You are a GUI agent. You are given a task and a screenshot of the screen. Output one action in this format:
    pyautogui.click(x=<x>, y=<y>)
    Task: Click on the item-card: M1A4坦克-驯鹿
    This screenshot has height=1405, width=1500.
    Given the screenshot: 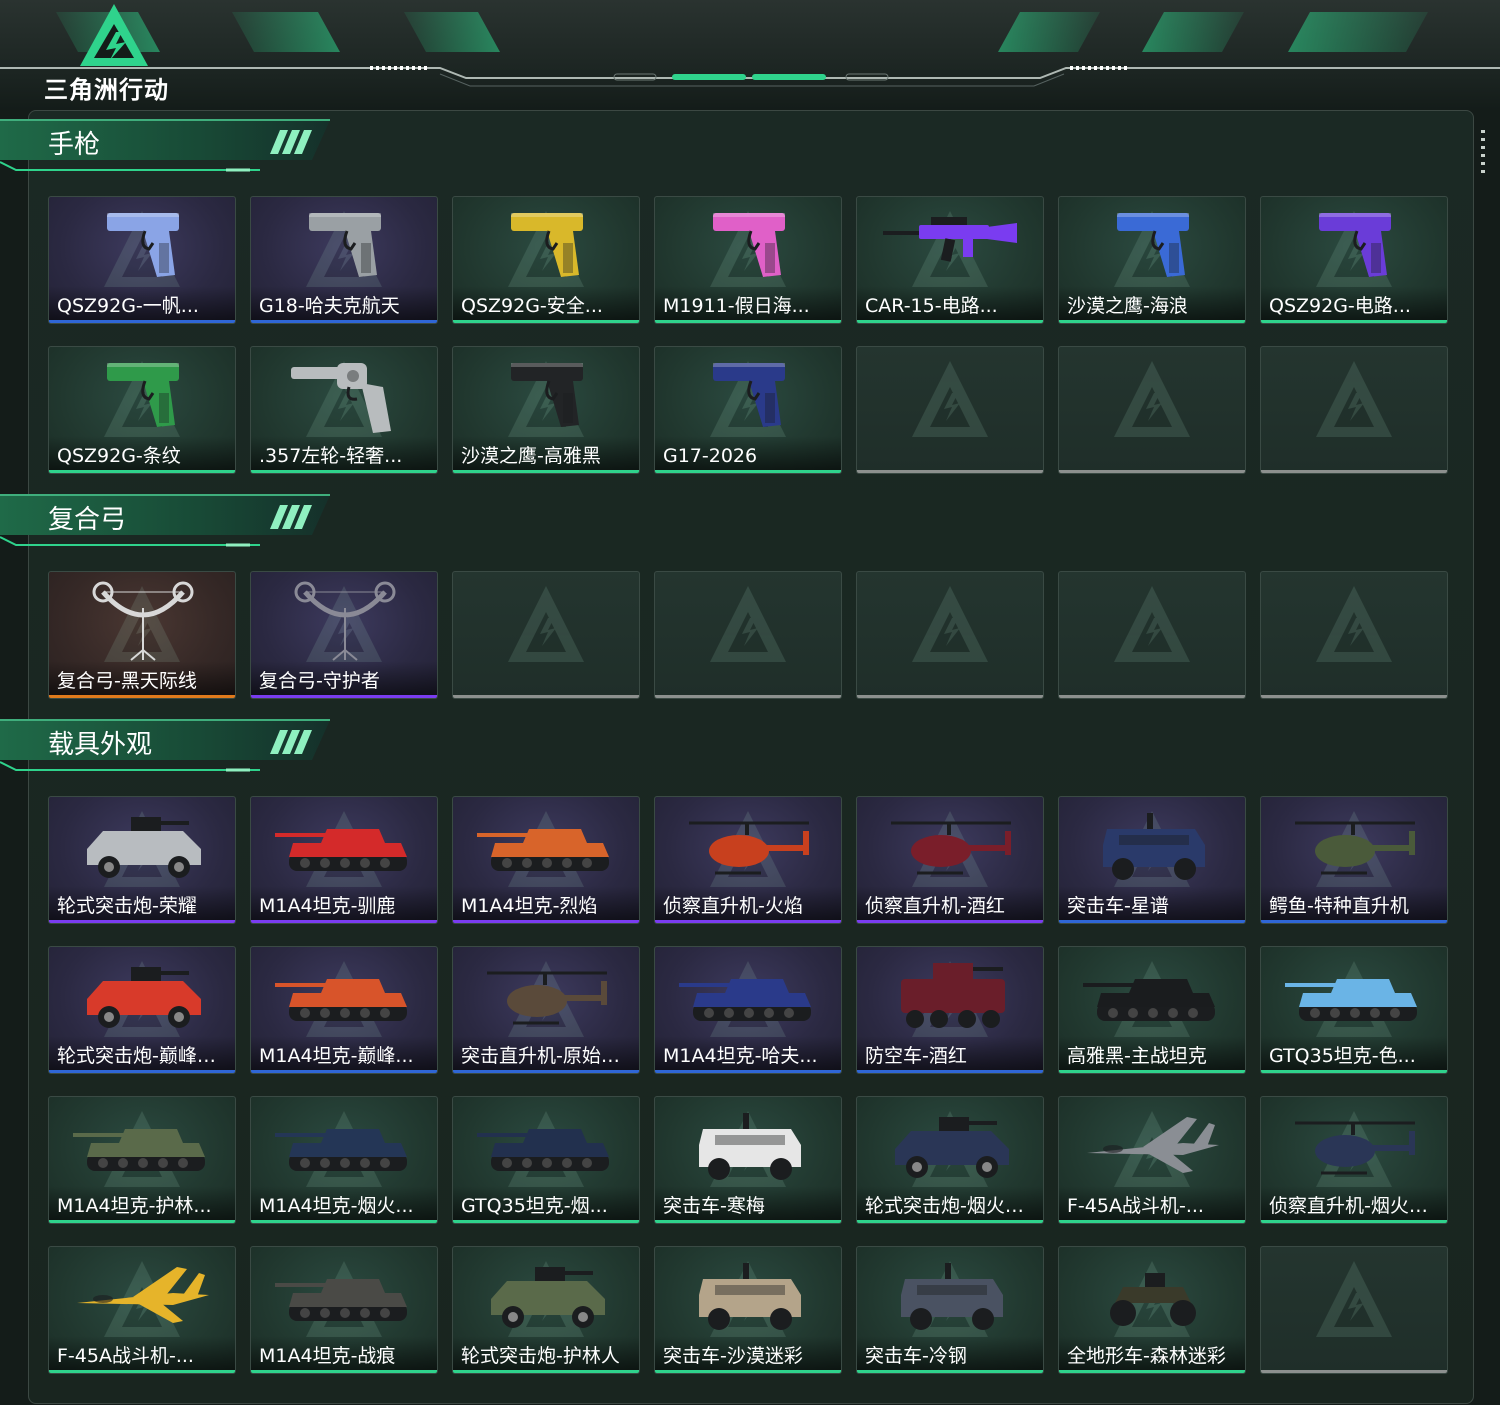 What is the action you would take?
    pyautogui.click(x=344, y=860)
    